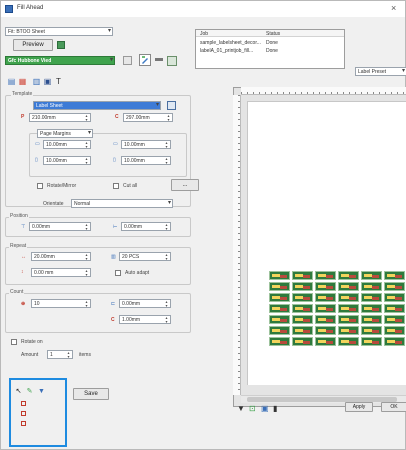 This screenshot has height=450, width=406. I want to click on auto-adapt-checkbox, so click(118, 273).